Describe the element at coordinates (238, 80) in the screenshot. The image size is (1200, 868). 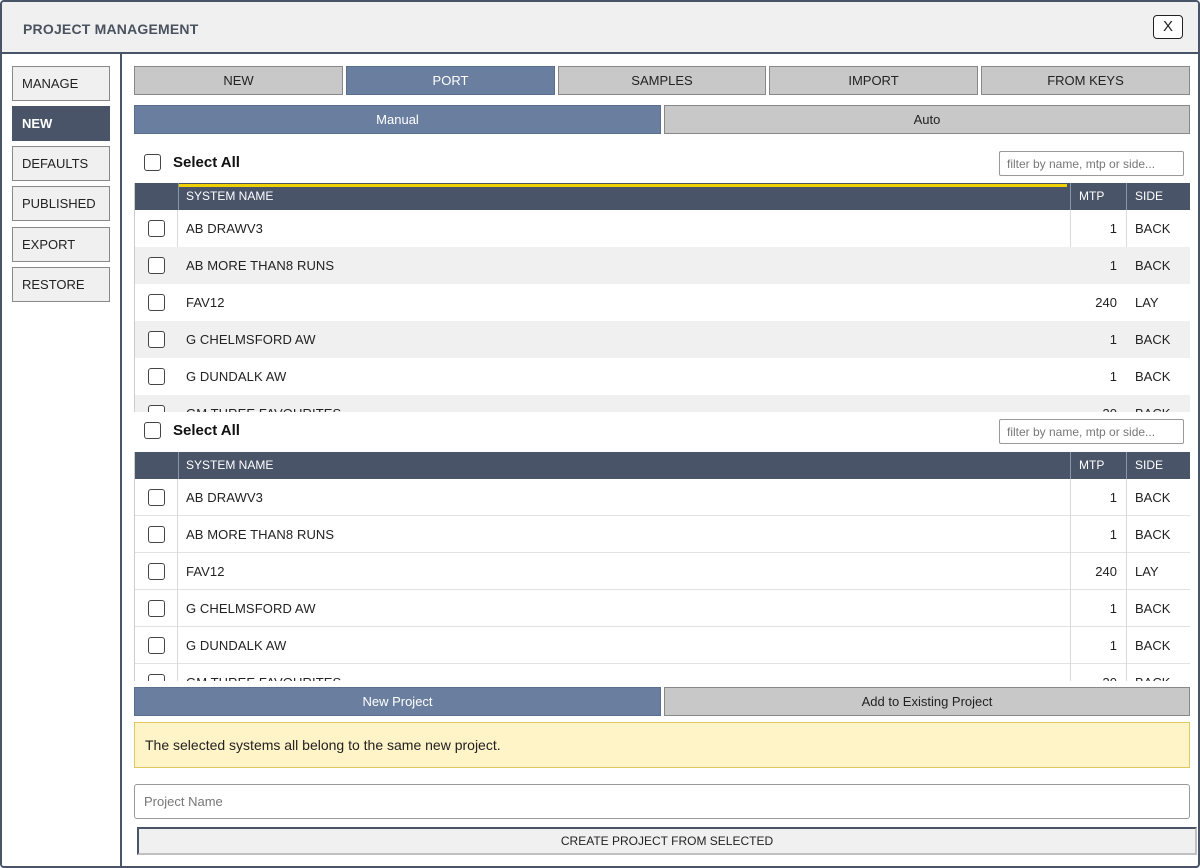
I see `tab-new: NEW` at that location.